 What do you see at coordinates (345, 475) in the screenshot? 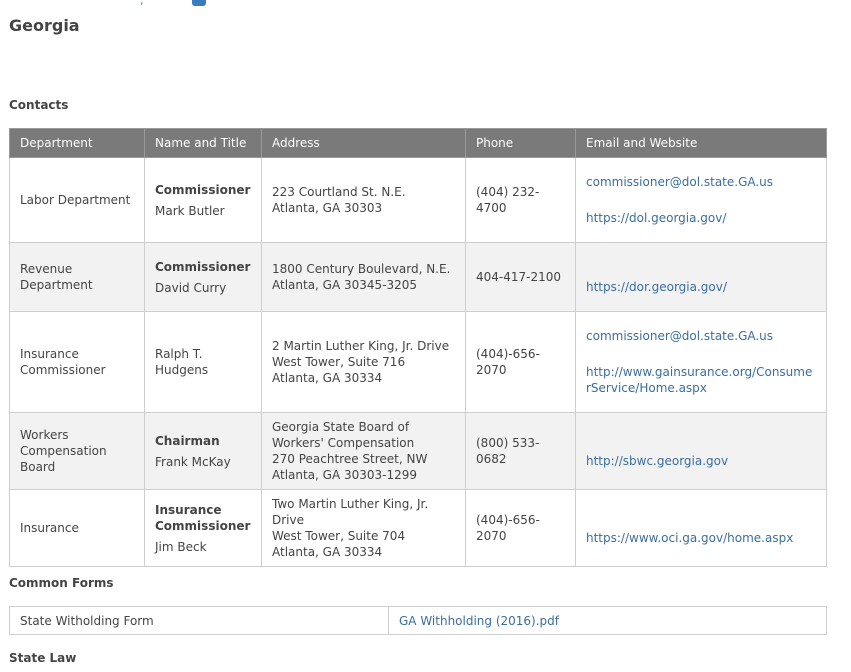
I see `address-line: Atlanta, GA 30303-1299` at bounding box center [345, 475].